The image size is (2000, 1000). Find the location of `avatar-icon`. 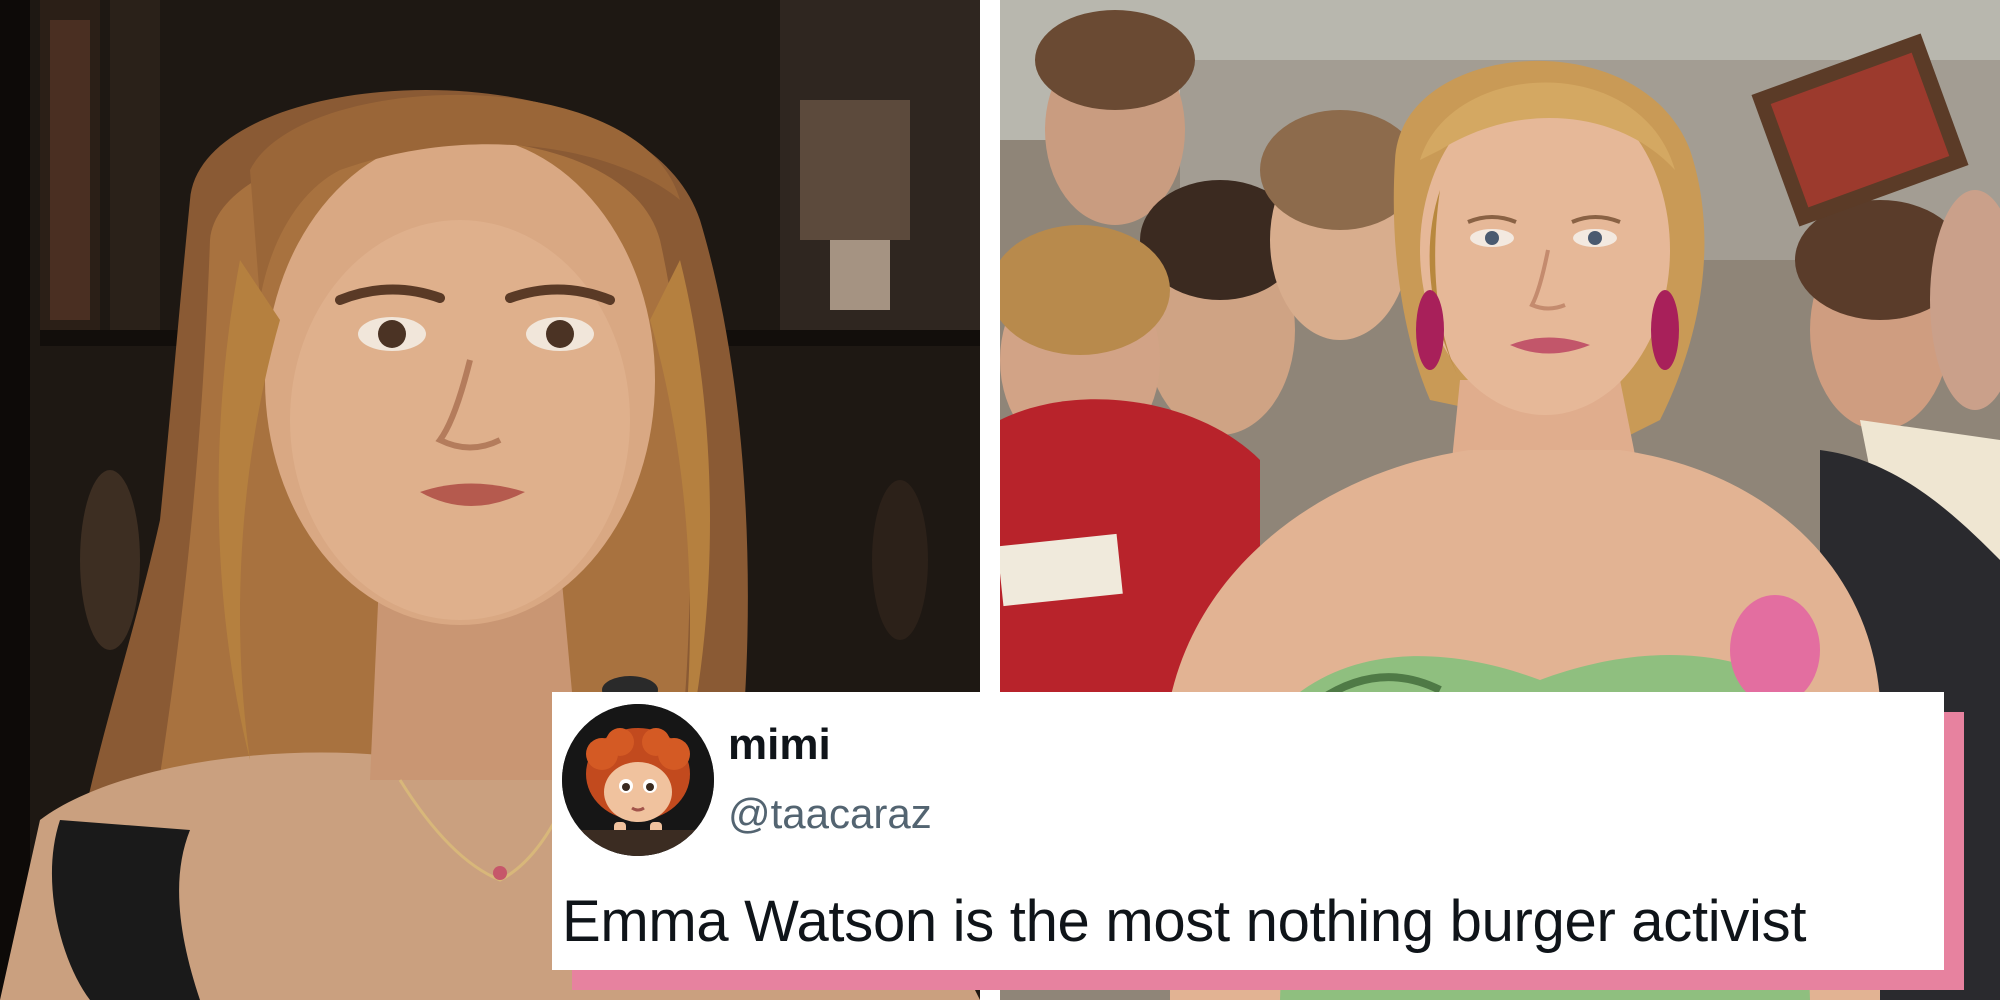

avatar-icon is located at coordinates (638, 780).